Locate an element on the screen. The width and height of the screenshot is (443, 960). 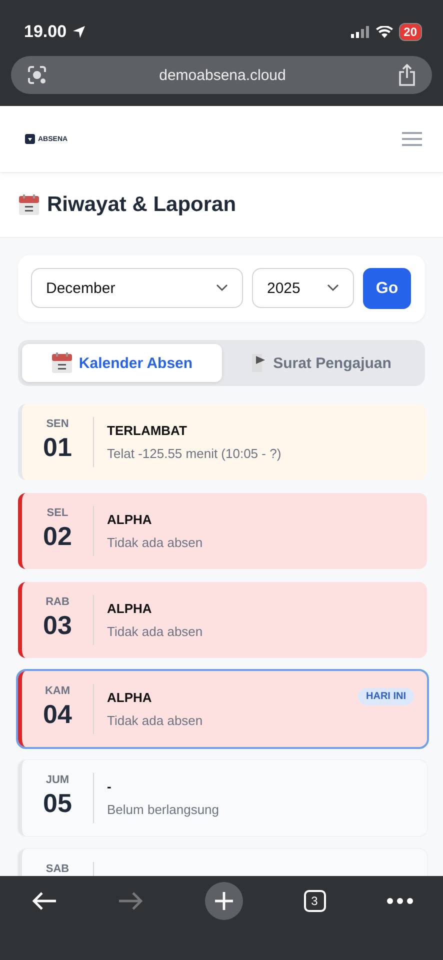
weekday-label: SAB is located at coordinates (58, 869).